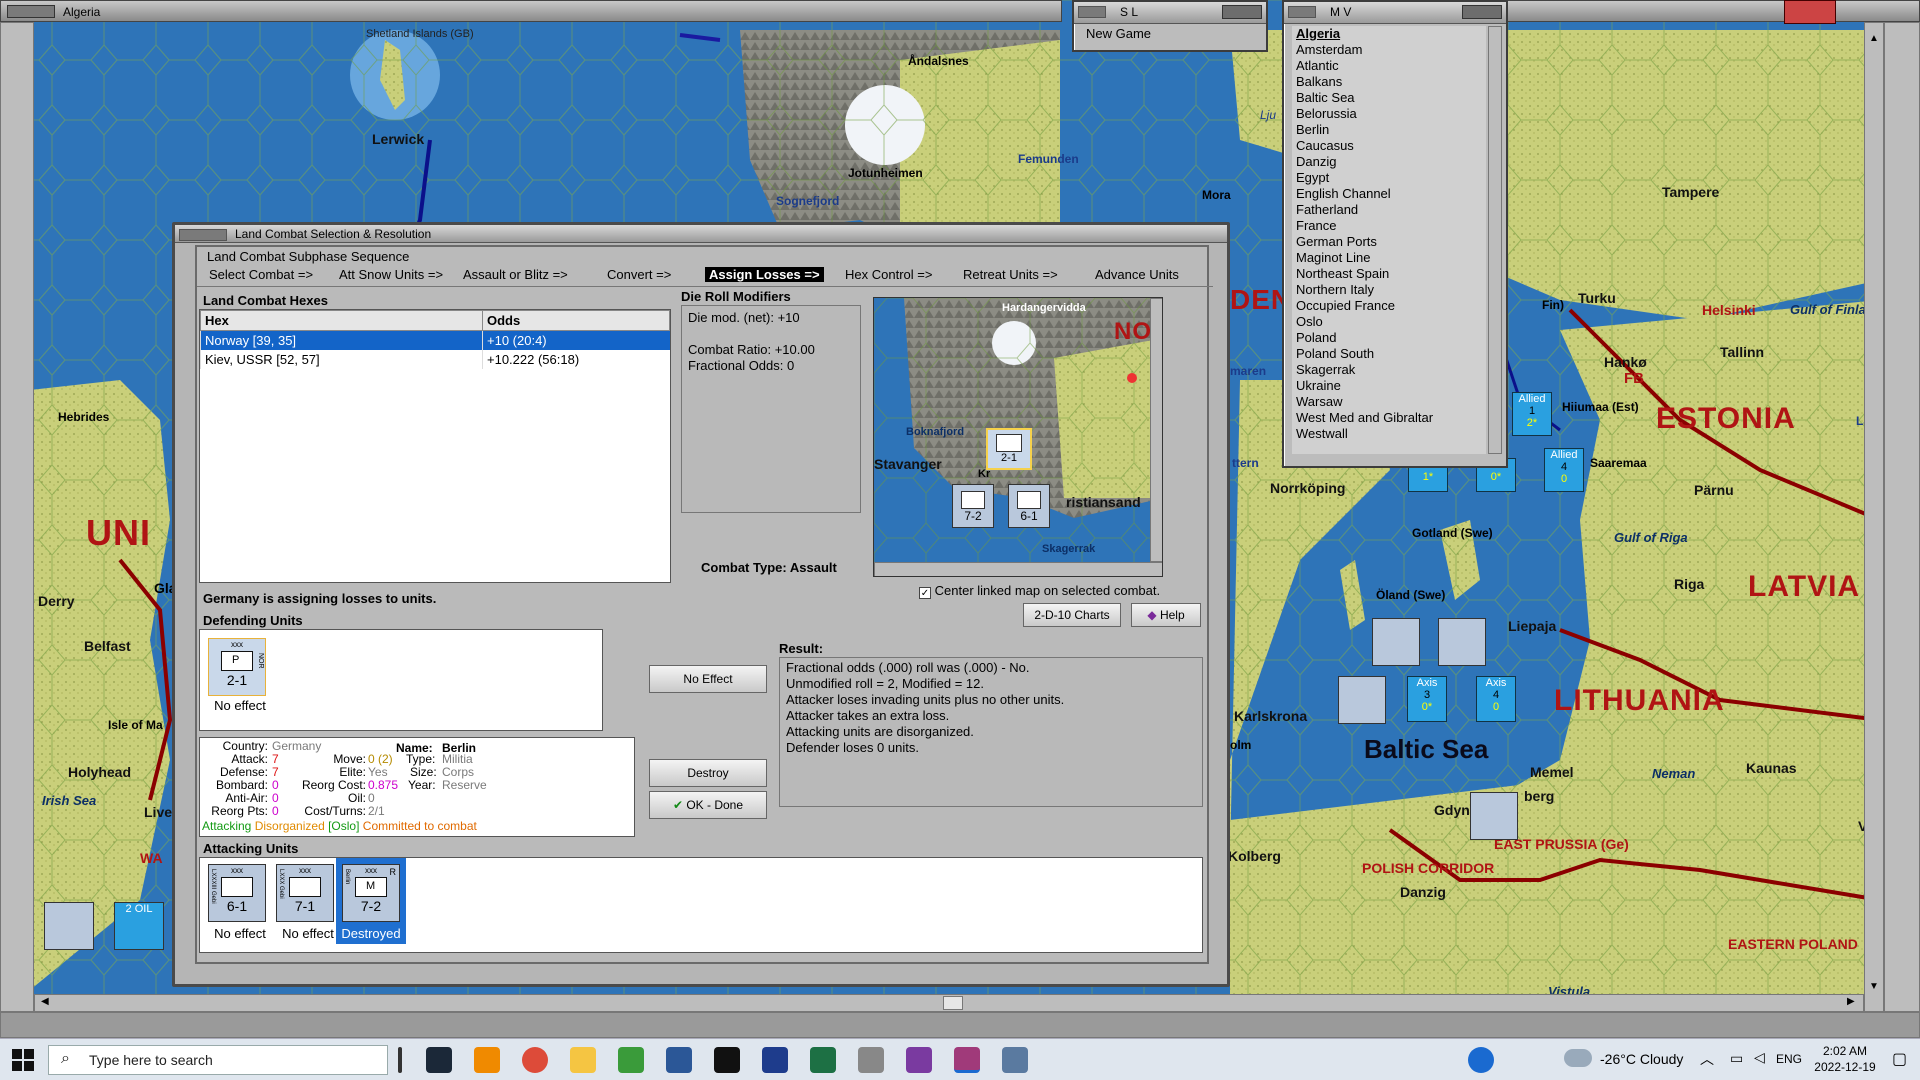 The image size is (1920, 1080). Describe the element at coordinates (775, 1060) in the screenshot. I see `disney-plus-icon` at that location.